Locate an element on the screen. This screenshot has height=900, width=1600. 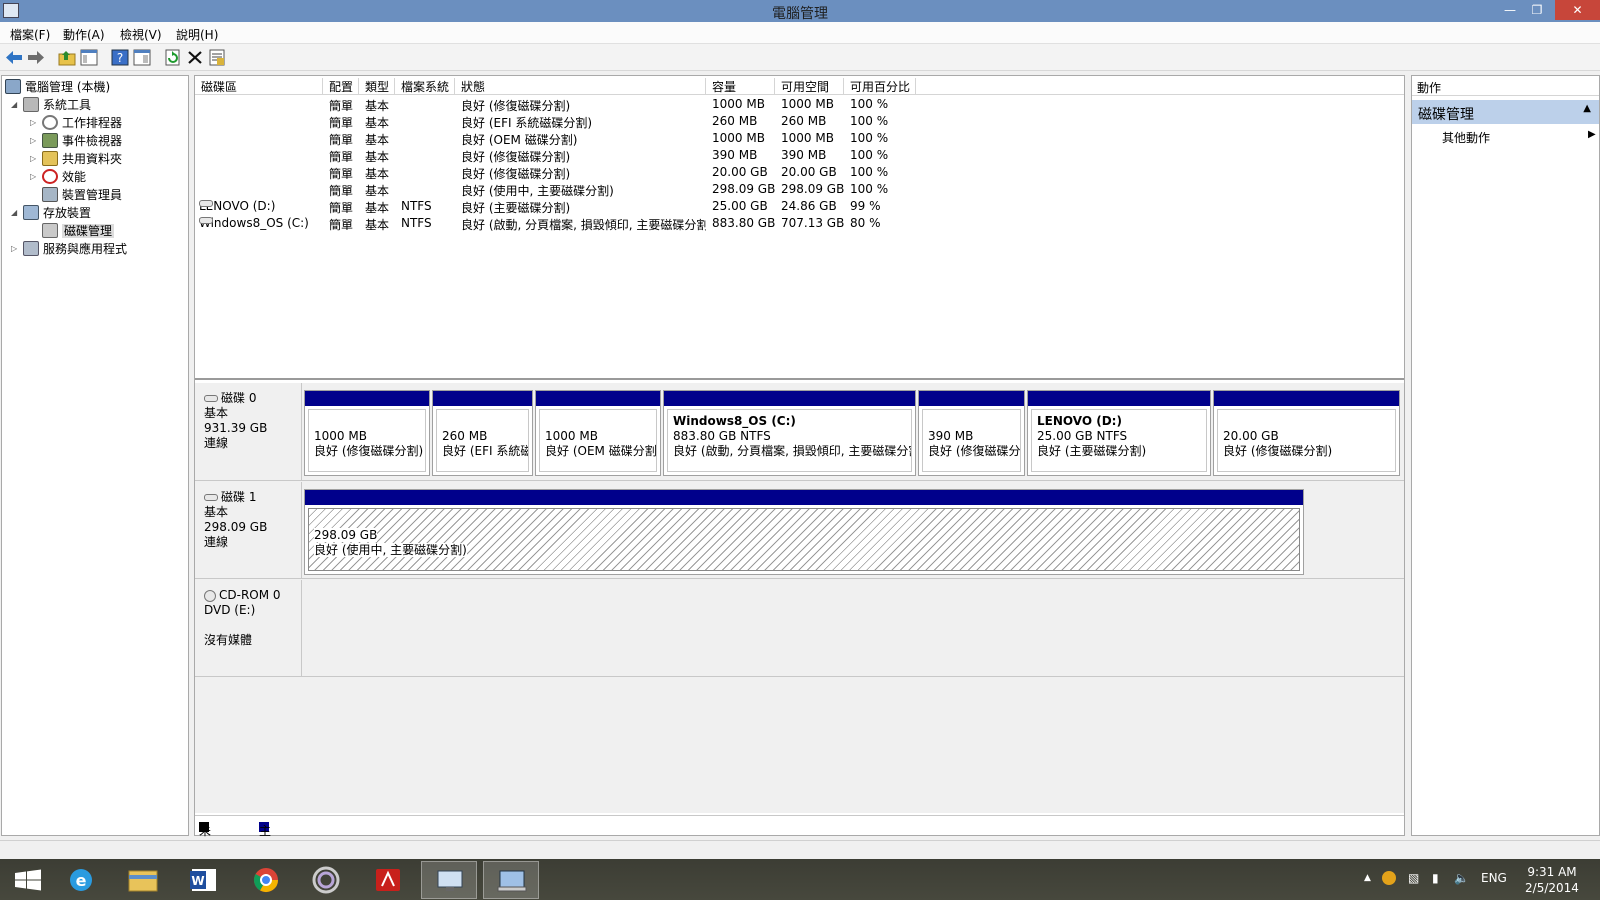
menu-action: 動作(A) is located at coordinates (84, 34).